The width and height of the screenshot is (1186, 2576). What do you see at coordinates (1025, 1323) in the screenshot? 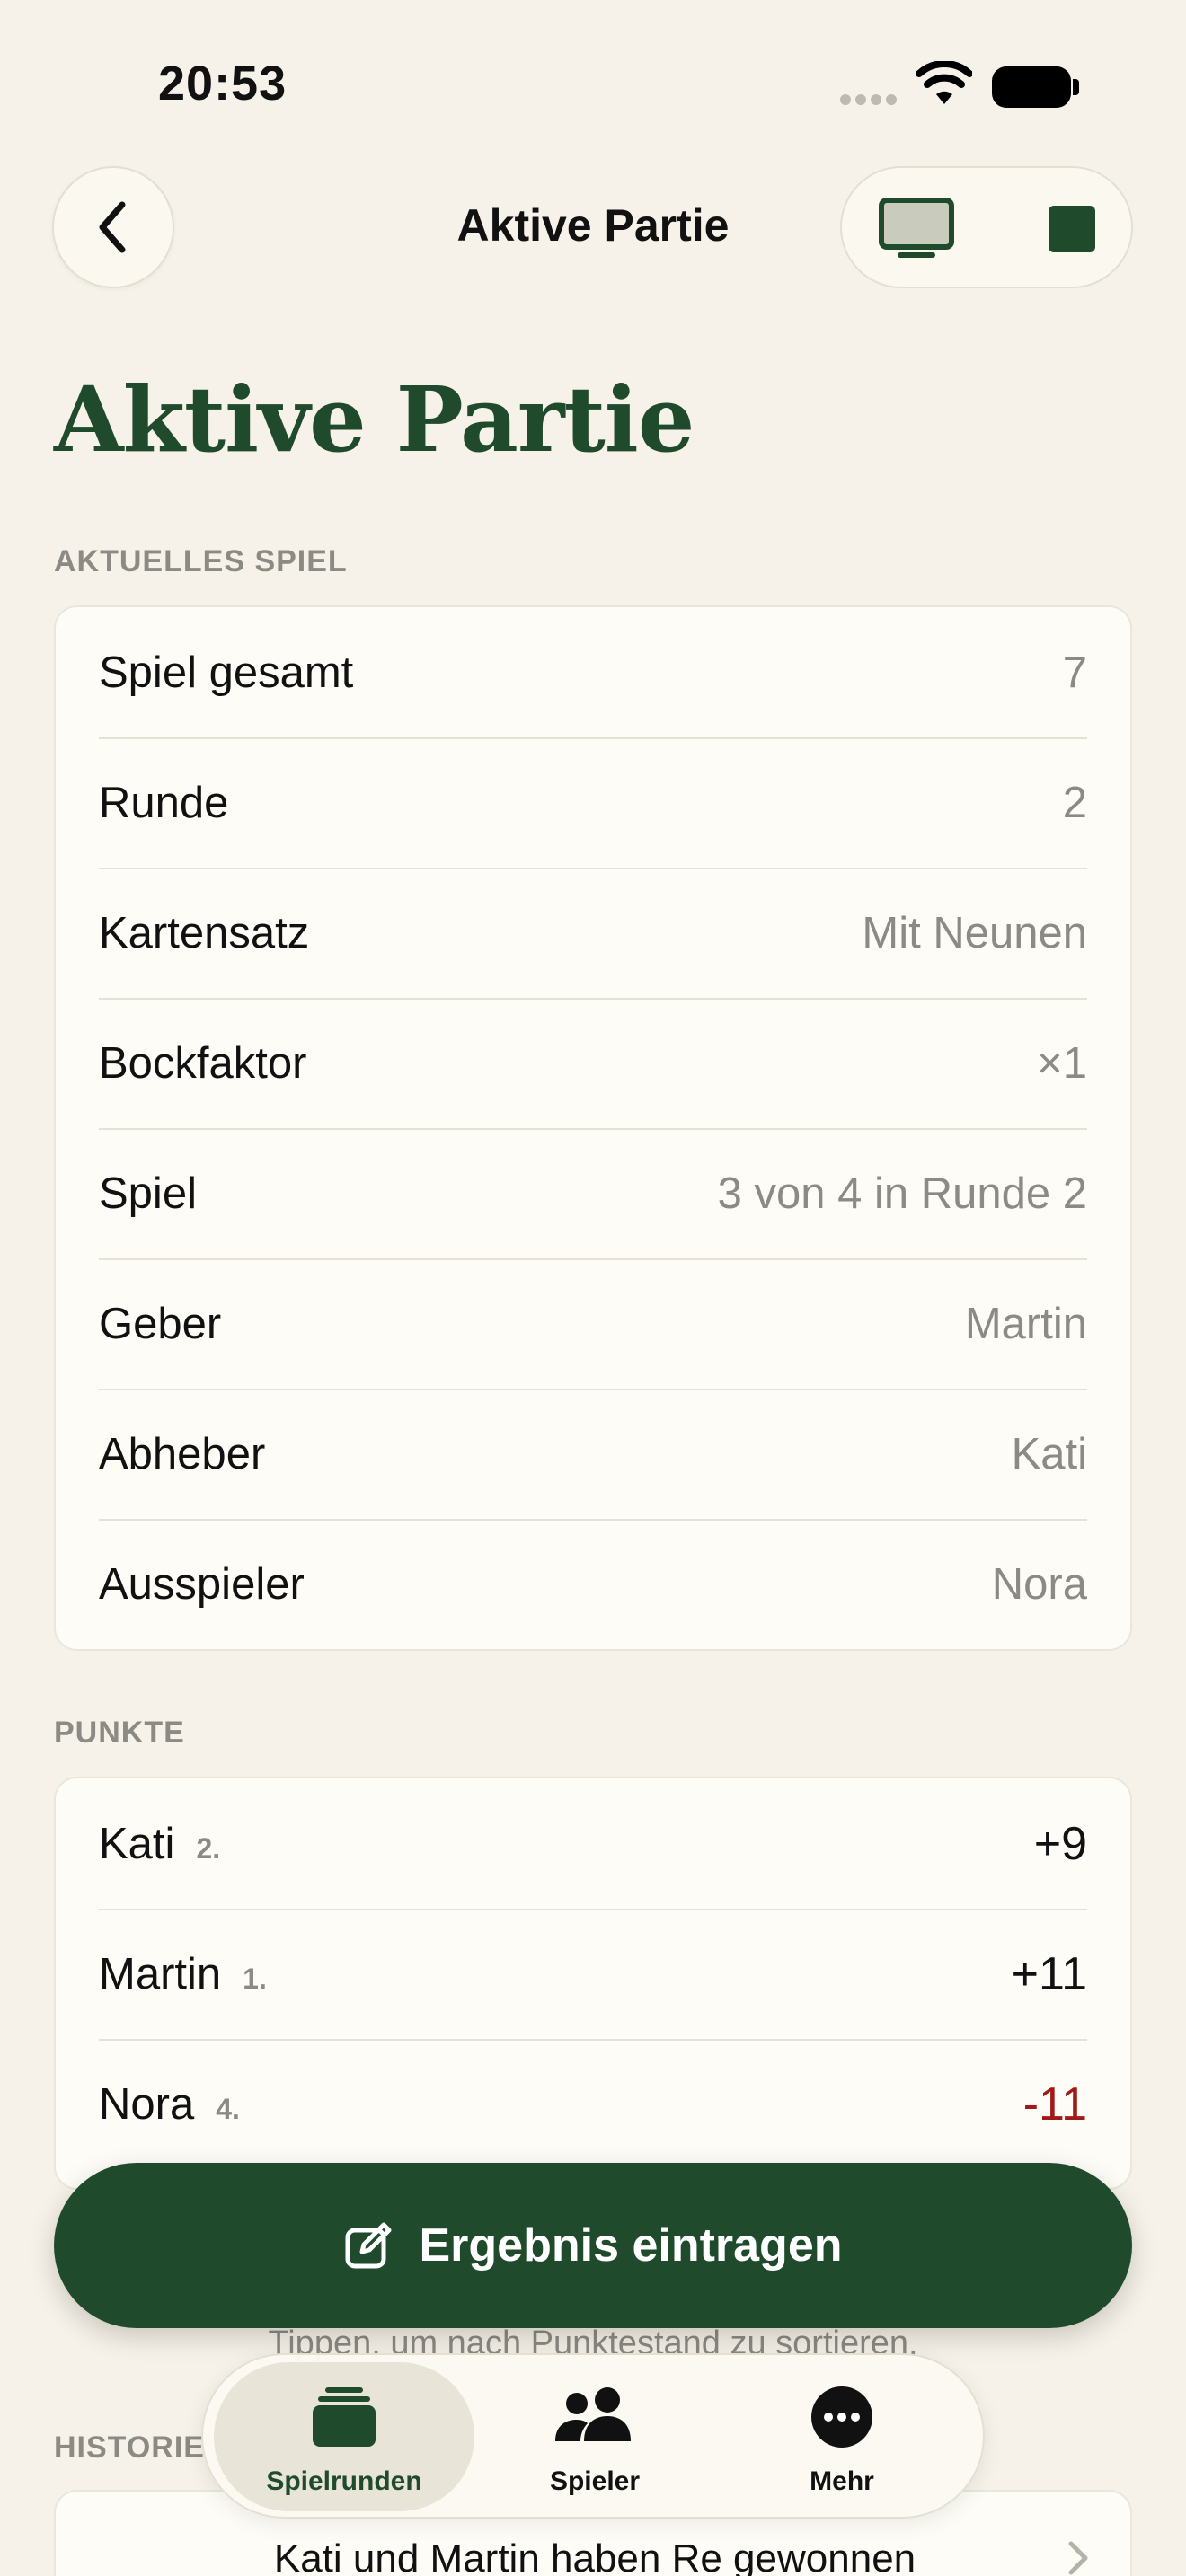
I see `row-value: Martin` at bounding box center [1025, 1323].